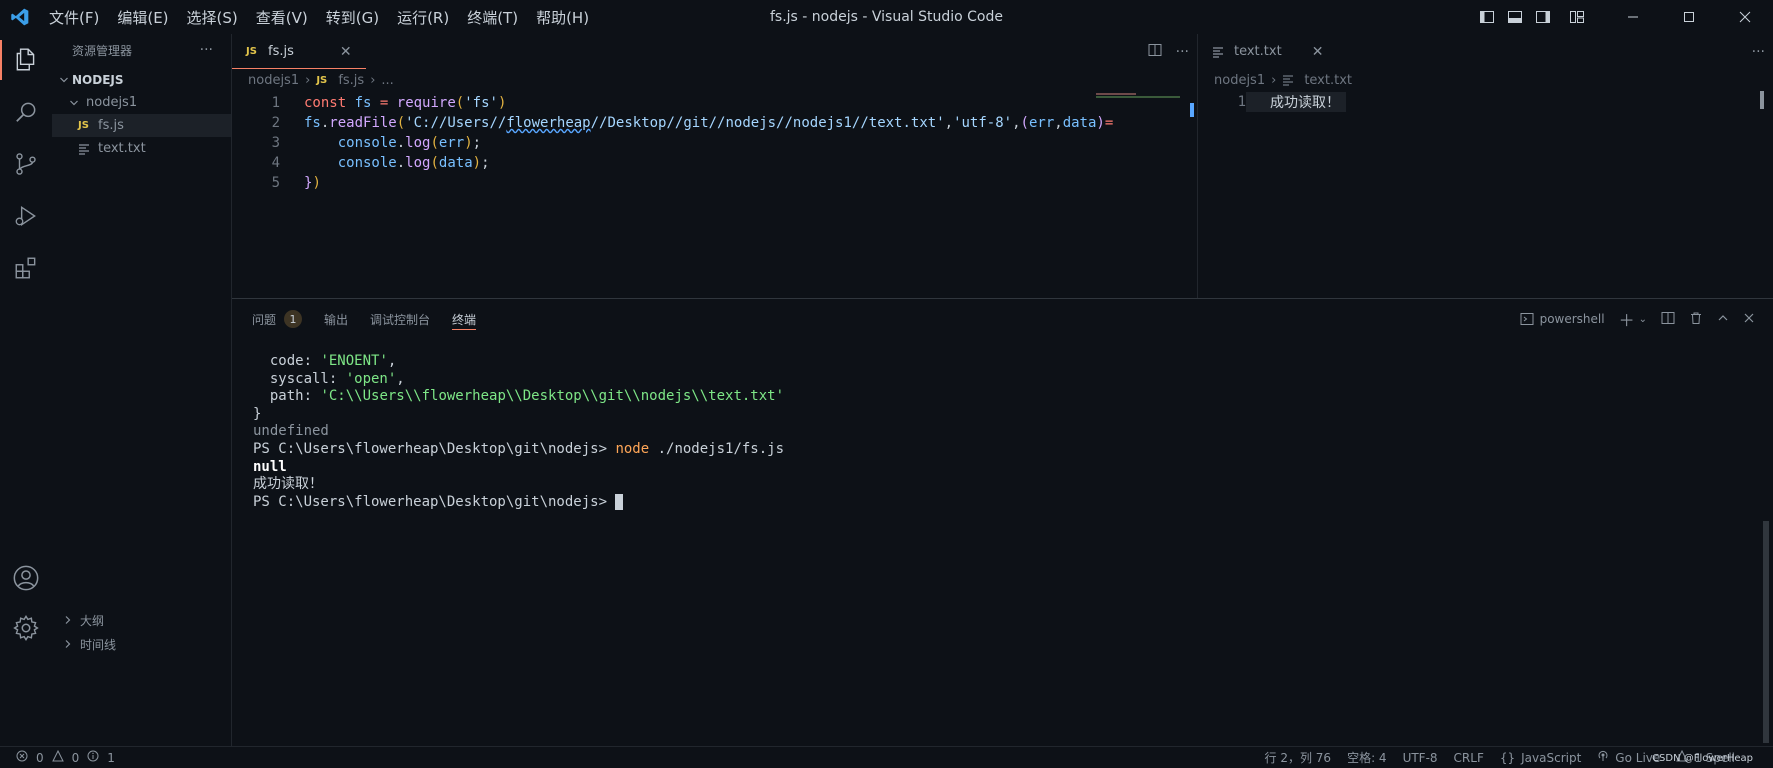 This screenshot has height=768, width=1773. I want to click on problems-status: 0 0 1, so click(65, 757).